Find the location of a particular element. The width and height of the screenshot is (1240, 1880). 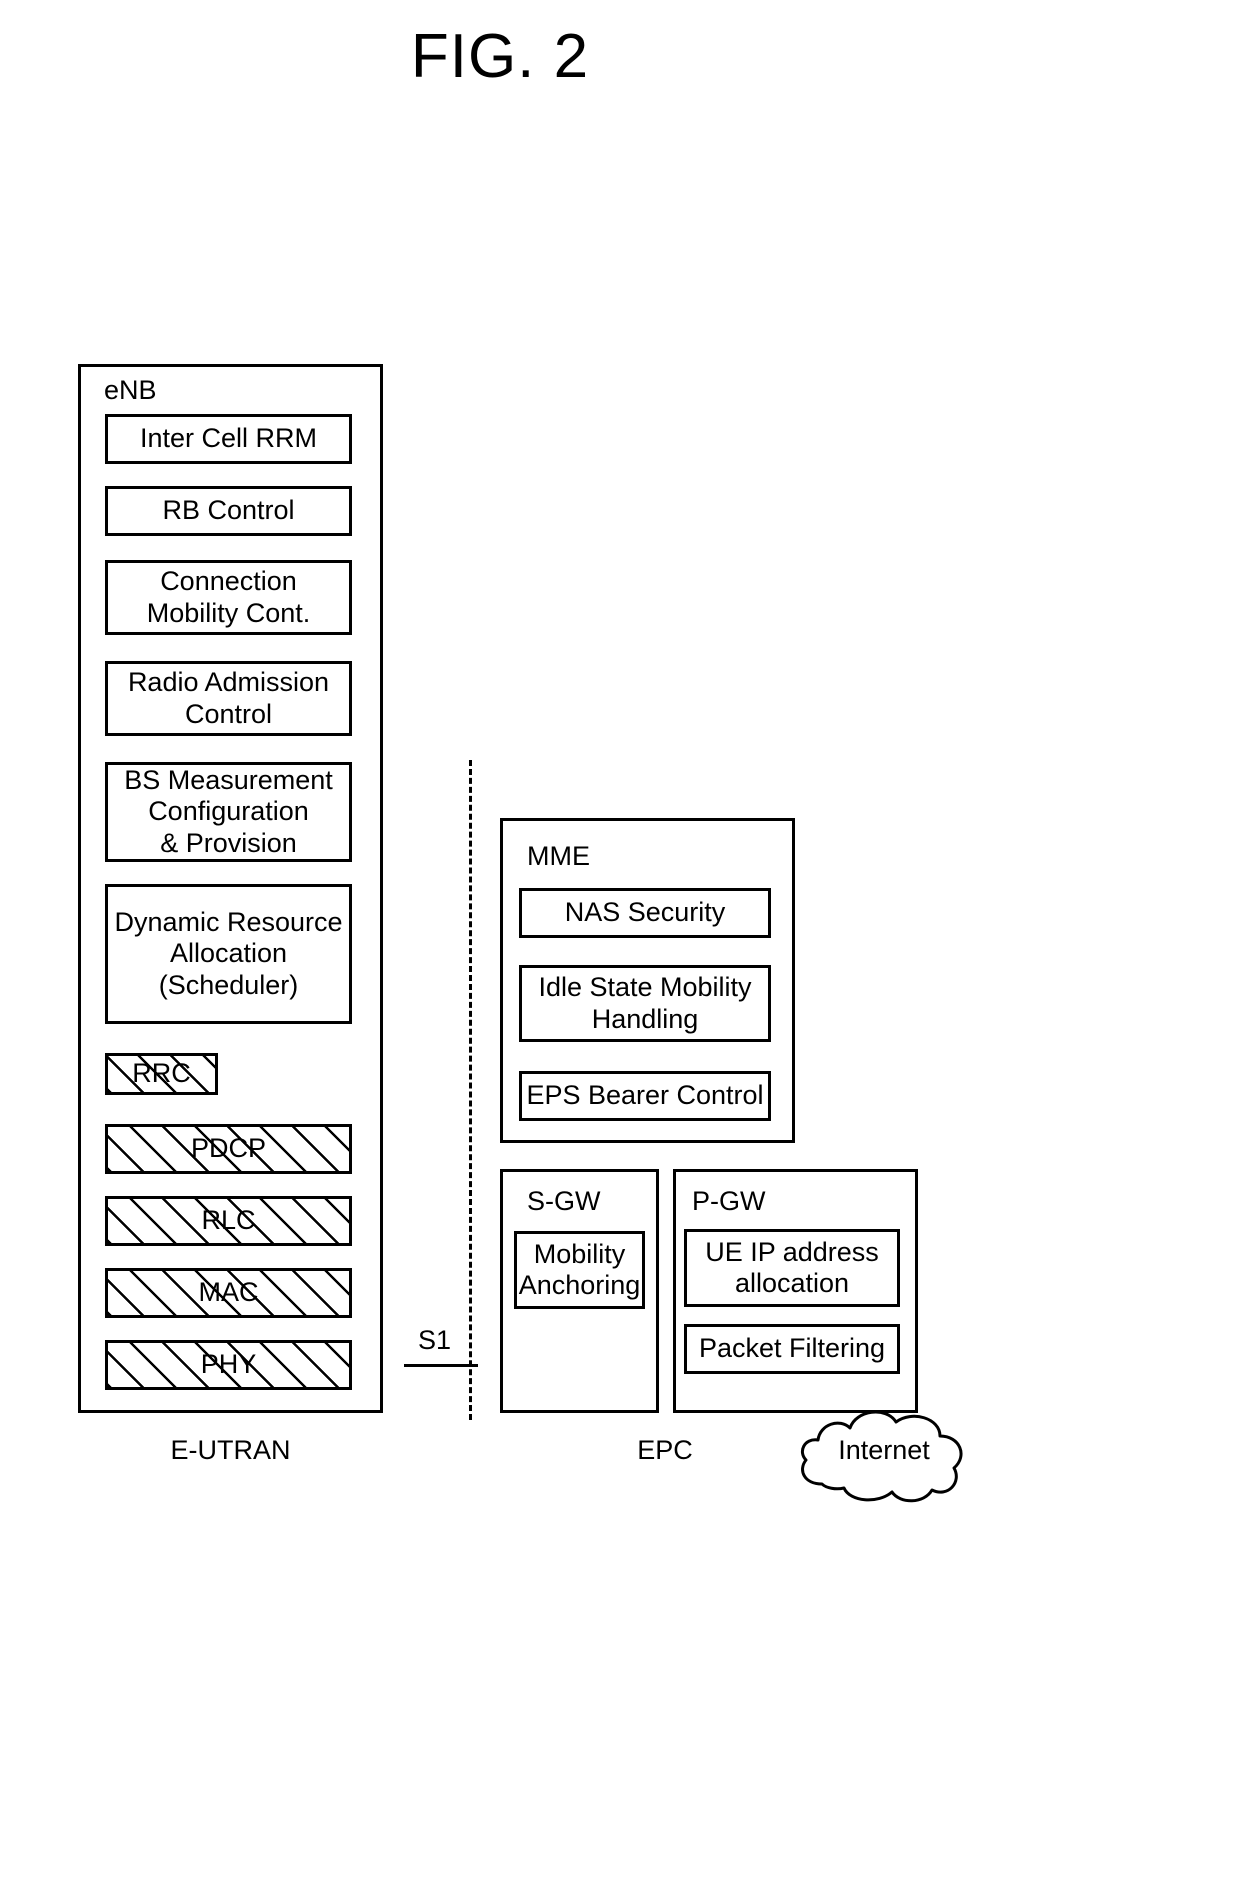

enb-function-label: BS Measurement Configuration & Provision is located at coordinates (228, 811).